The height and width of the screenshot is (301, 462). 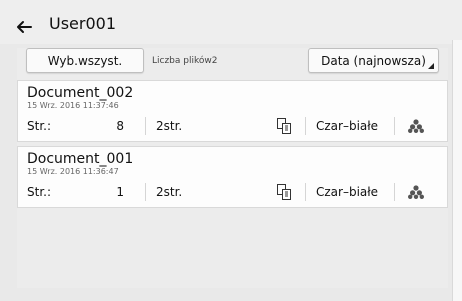 I want to click on sort-label: Data (najnowsza), so click(x=373, y=60).